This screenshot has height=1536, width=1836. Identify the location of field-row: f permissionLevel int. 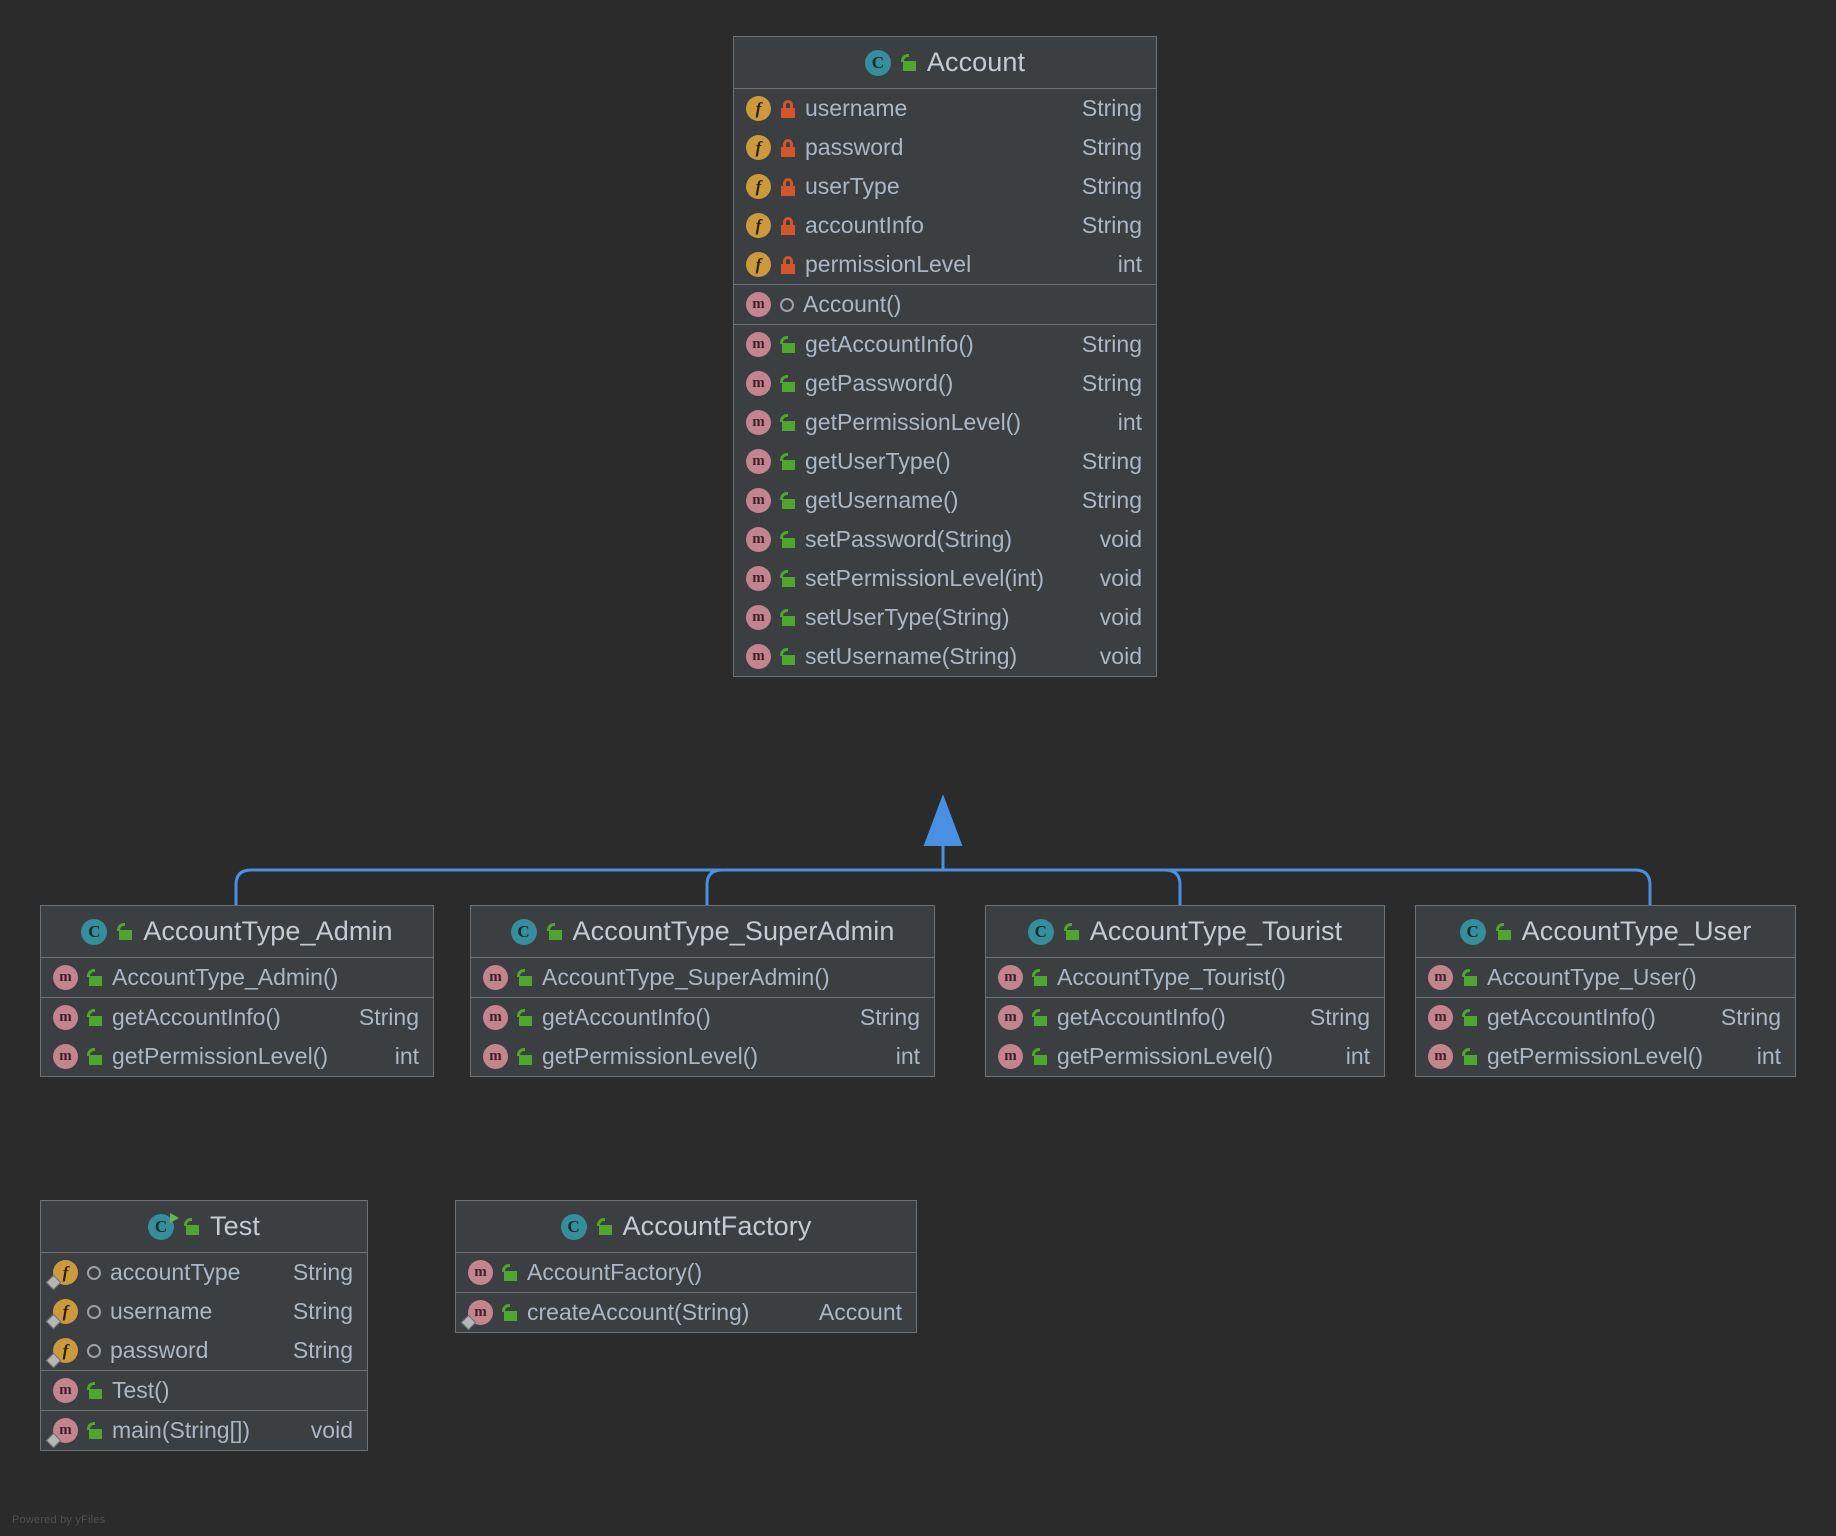
(945, 264).